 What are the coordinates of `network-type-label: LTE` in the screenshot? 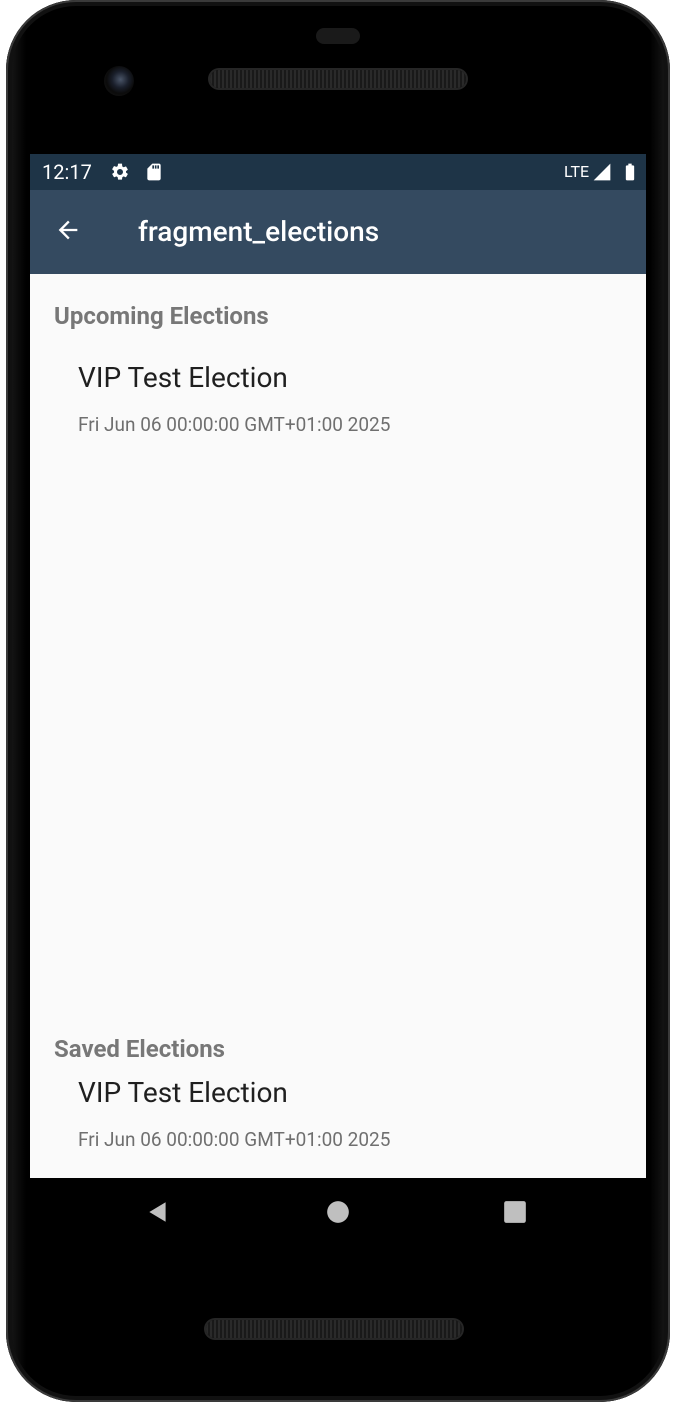 It's located at (577, 171).